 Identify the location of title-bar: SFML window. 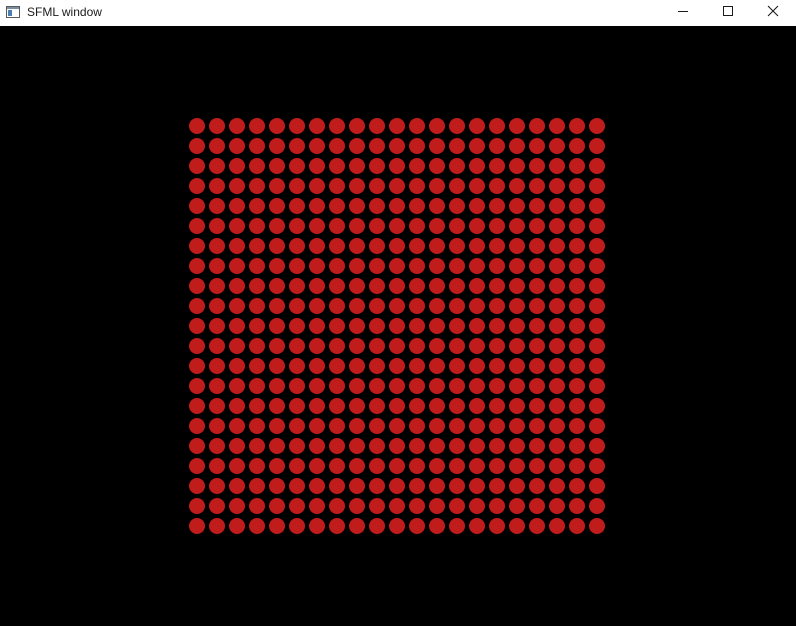
(398, 13).